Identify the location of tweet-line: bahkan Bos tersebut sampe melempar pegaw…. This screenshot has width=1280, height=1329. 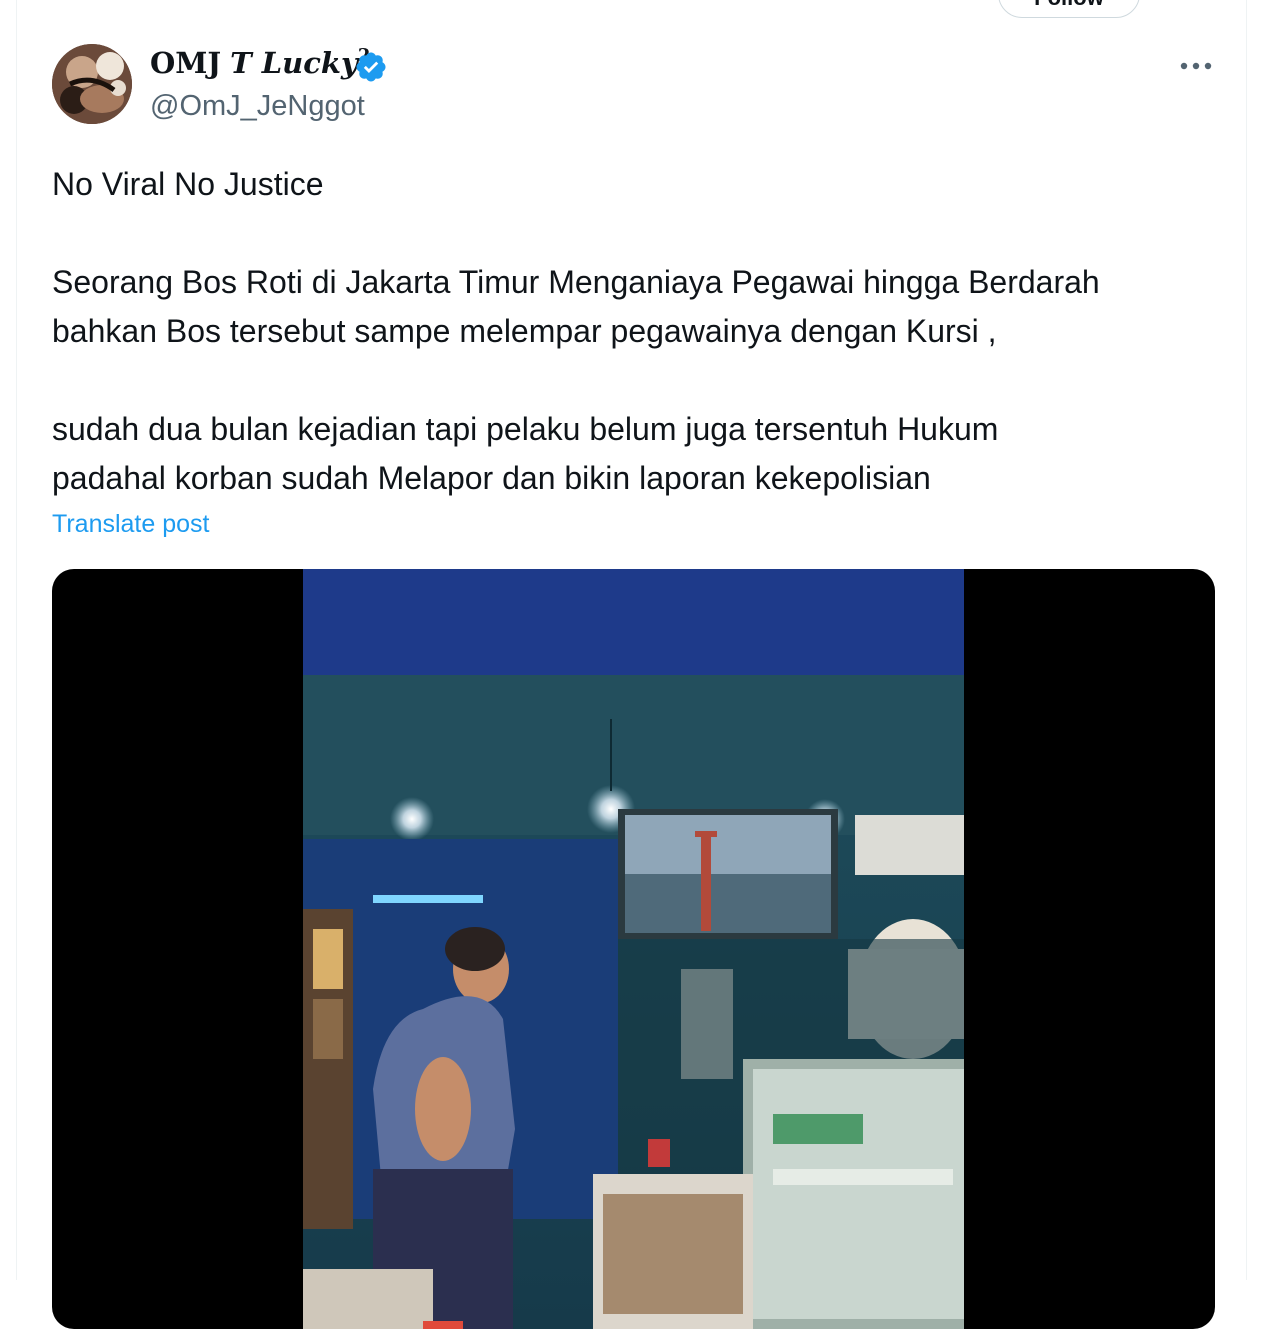
(524, 331).